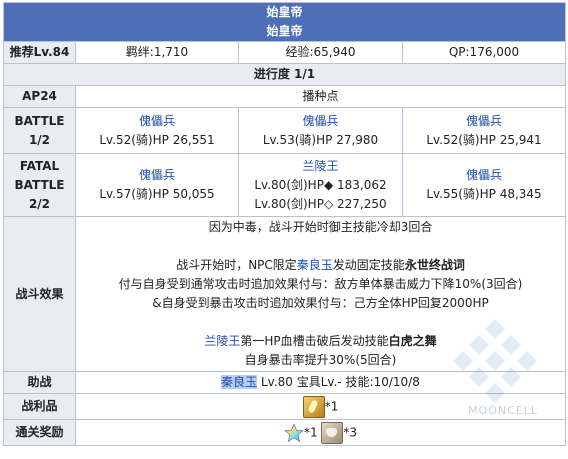 Image resolution: width=568 pixels, height=459 pixels. Describe the element at coordinates (368, 265) in the screenshot. I see `effect-text: 发动固定技能` at that location.